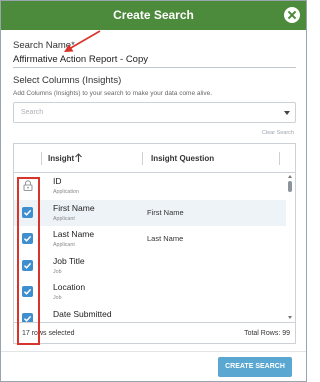  I want to click on insight-search-select: Search, so click(154, 112).